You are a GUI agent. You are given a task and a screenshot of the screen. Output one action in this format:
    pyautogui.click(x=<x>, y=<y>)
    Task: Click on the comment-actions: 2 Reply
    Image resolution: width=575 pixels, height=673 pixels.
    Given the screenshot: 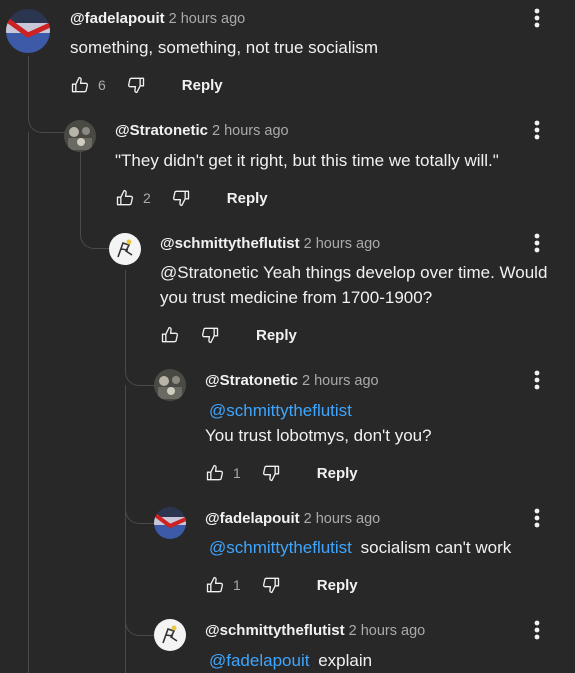 What is the action you would take?
    pyautogui.click(x=190, y=198)
    